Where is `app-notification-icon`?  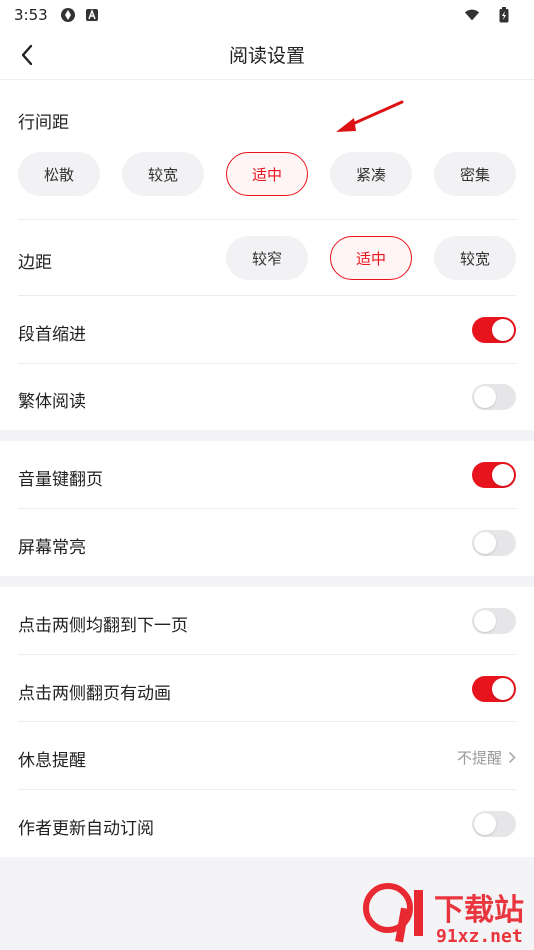 app-notification-icon is located at coordinates (68, 15).